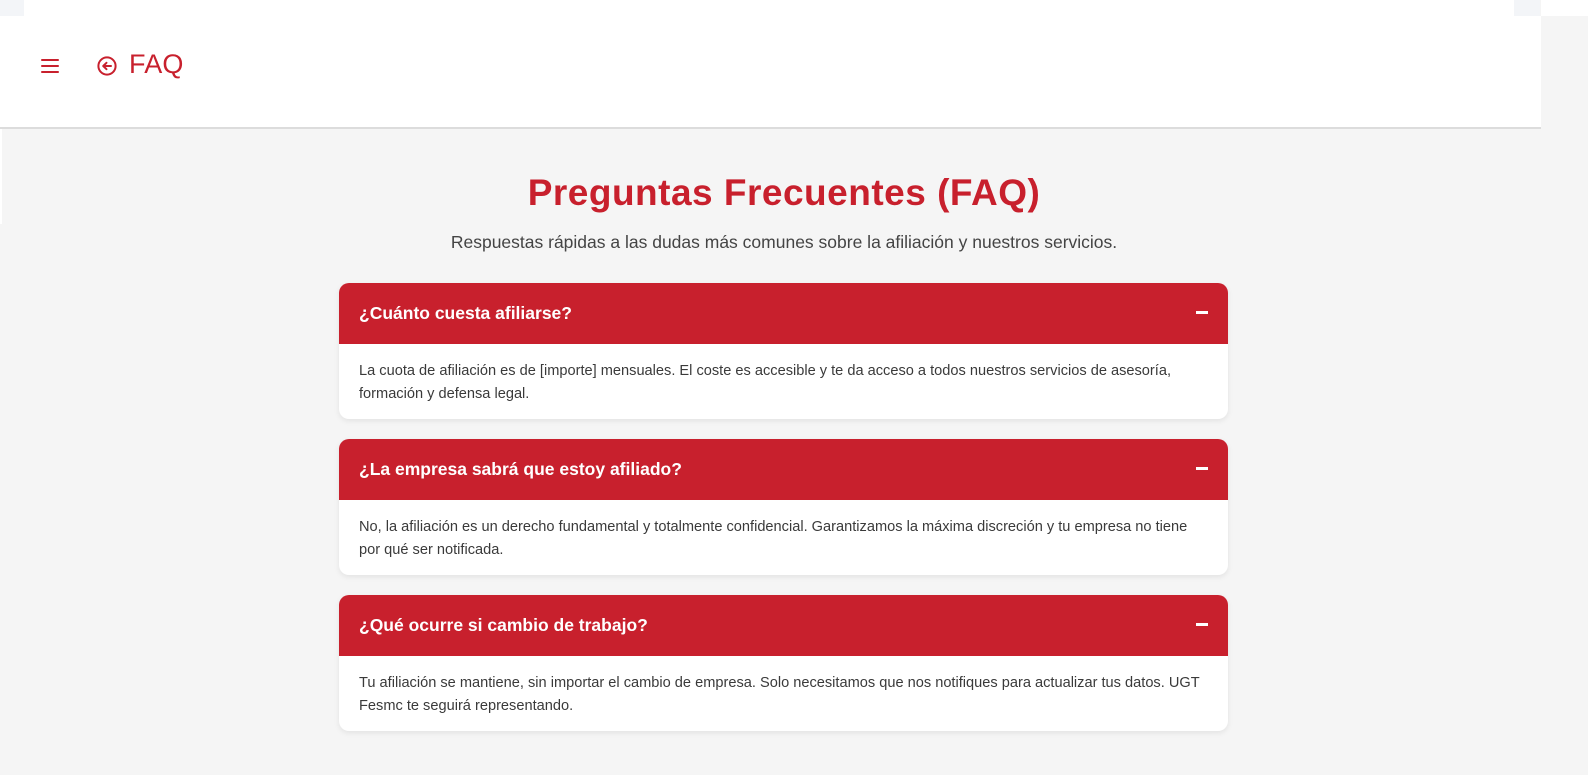 The image size is (1588, 775). What do you see at coordinates (520, 469) in the screenshot?
I see `faq-question: ¿La empresa sabrá que estoy afiliado?` at bounding box center [520, 469].